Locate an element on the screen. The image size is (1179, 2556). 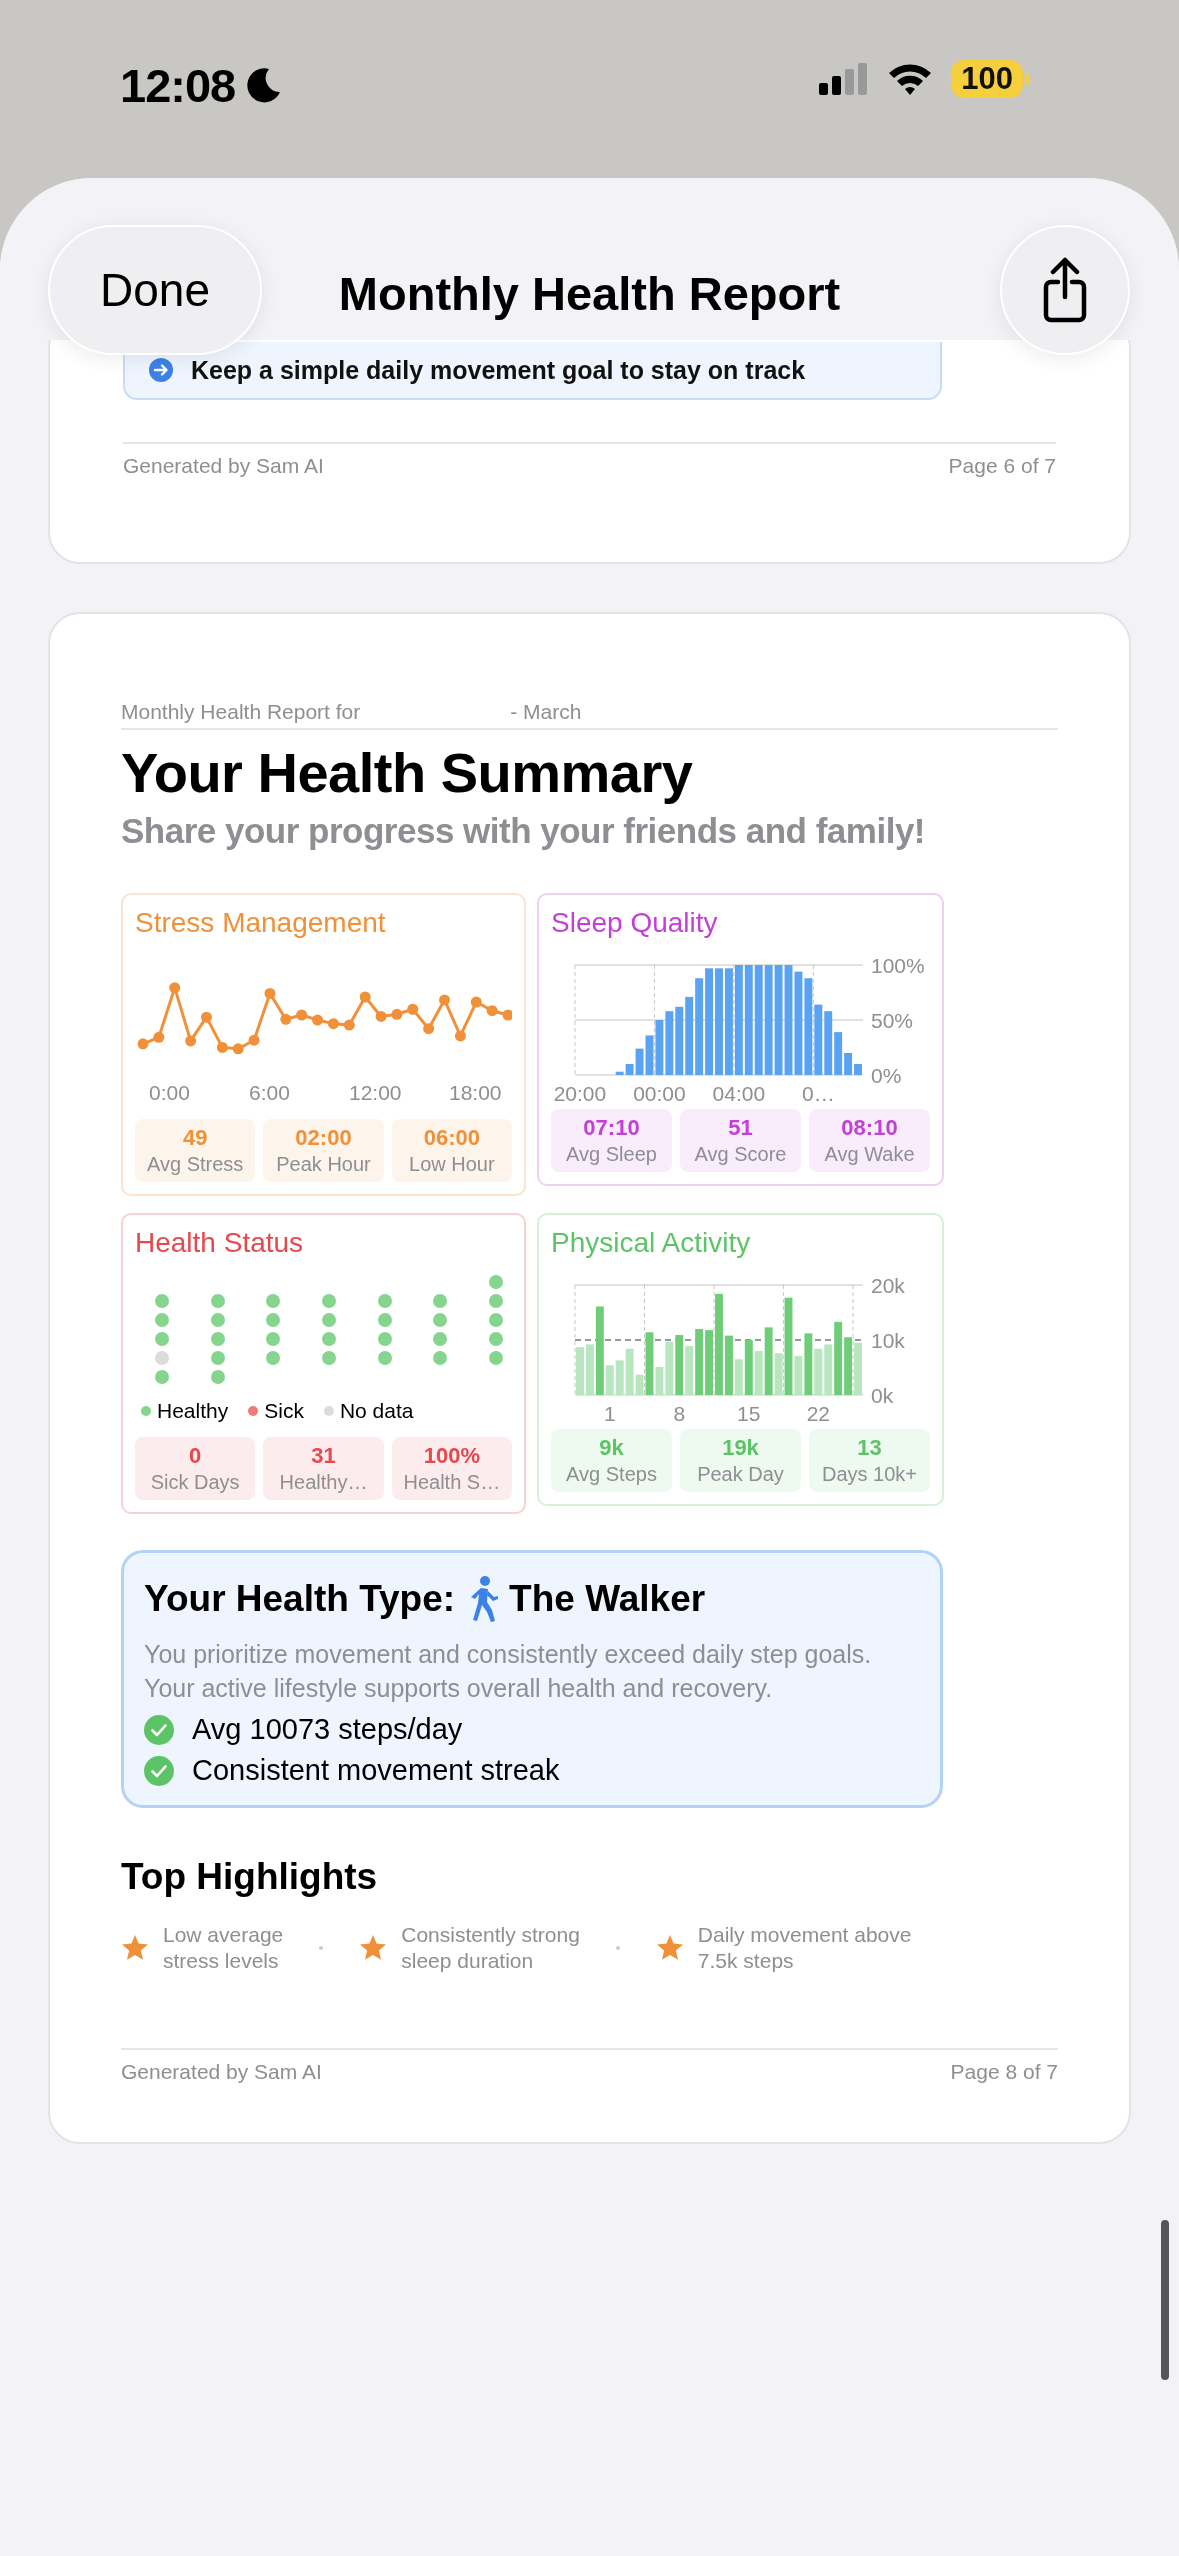
card-title: Health Status is located at coordinates (219, 1243).